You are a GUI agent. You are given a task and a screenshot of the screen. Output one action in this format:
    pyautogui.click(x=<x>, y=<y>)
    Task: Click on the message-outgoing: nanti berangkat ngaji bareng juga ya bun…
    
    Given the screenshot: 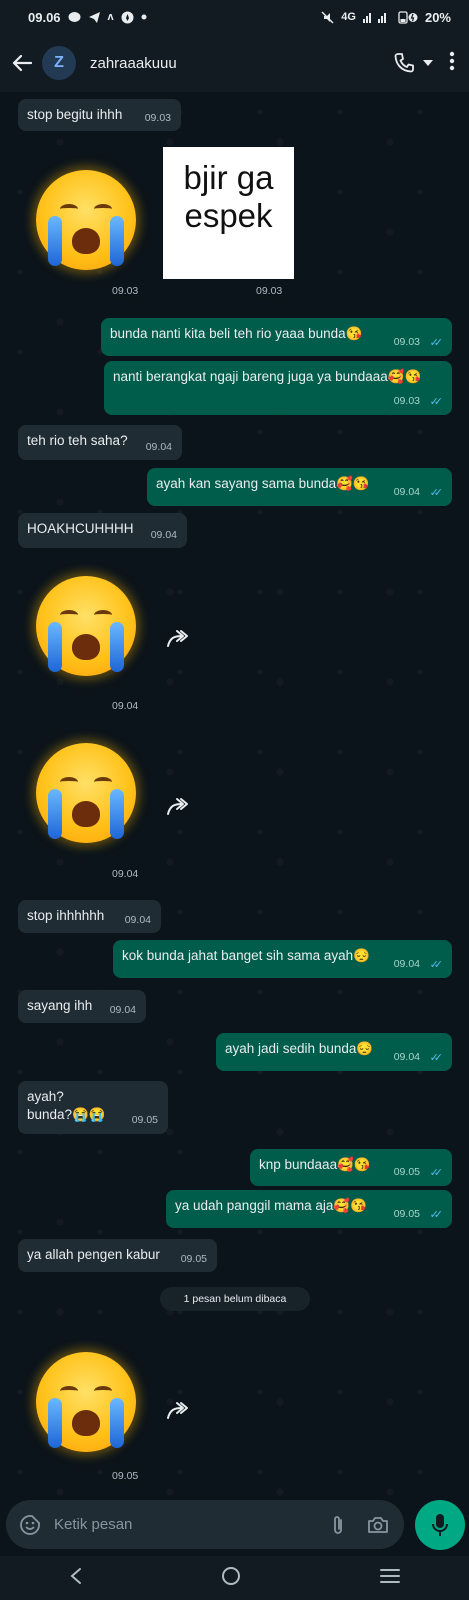 What is the action you would take?
    pyautogui.click(x=278, y=388)
    